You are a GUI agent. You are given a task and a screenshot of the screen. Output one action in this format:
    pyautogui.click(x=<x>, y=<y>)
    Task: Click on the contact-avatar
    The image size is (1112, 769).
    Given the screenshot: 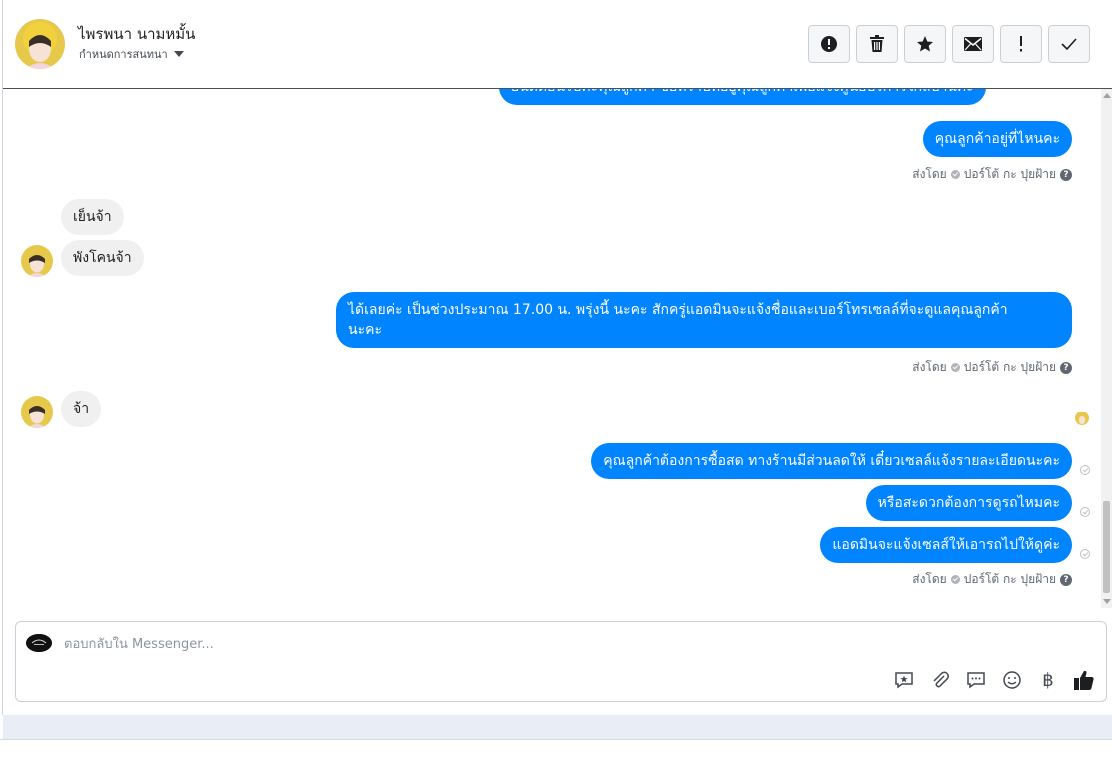 What is the action you would take?
    pyautogui.click(x=40, y=44)
    